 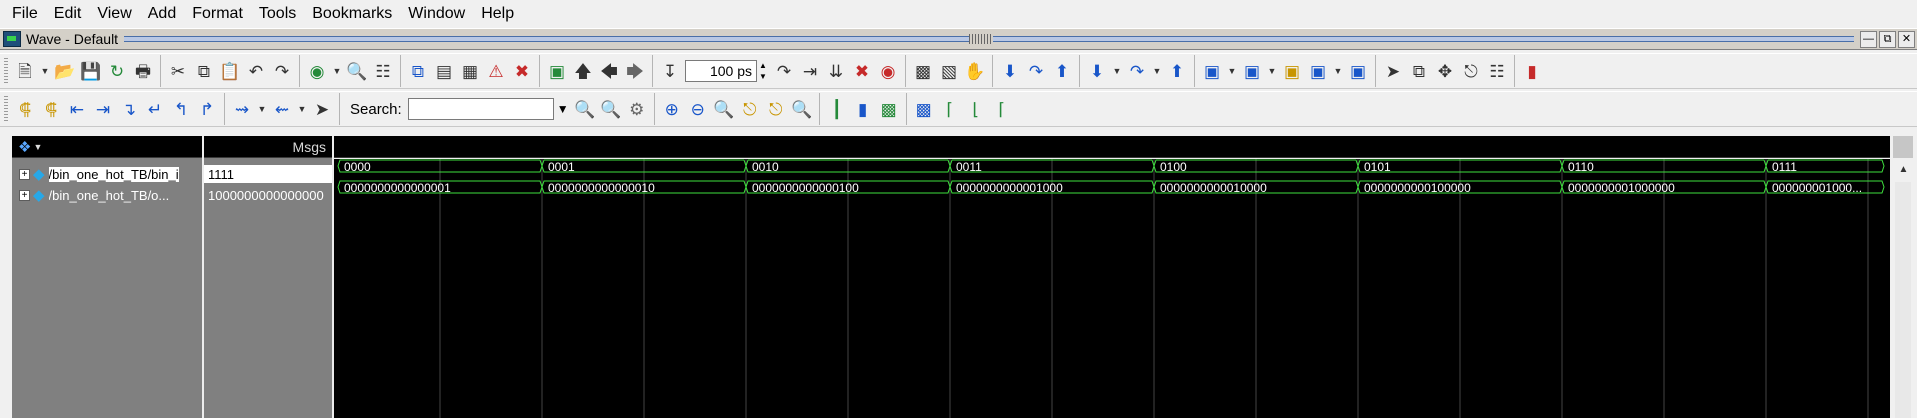 What do you see at coordinates (68, 13) in the screenshot?
I see `menu-edit: Edit` at bounding box center [68, 13].